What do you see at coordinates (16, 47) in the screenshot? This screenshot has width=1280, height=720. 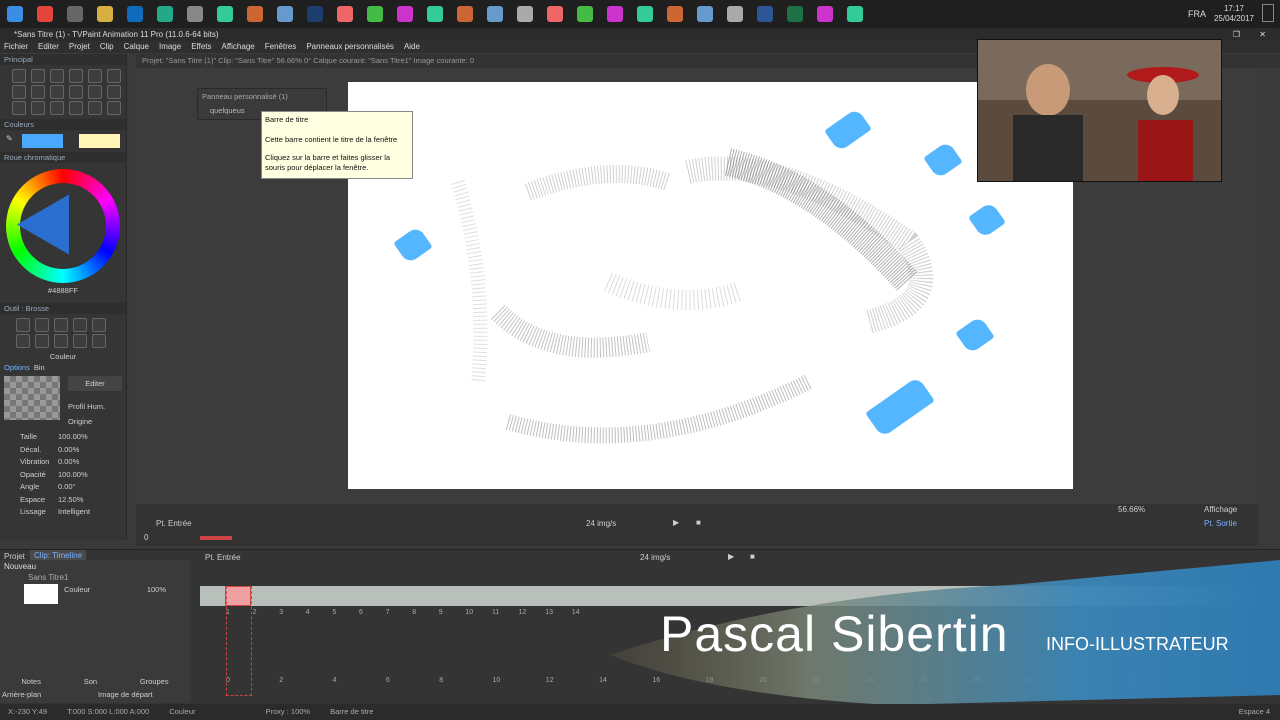 I see `menu-item: Fichier` at bounding box center [16, 47].